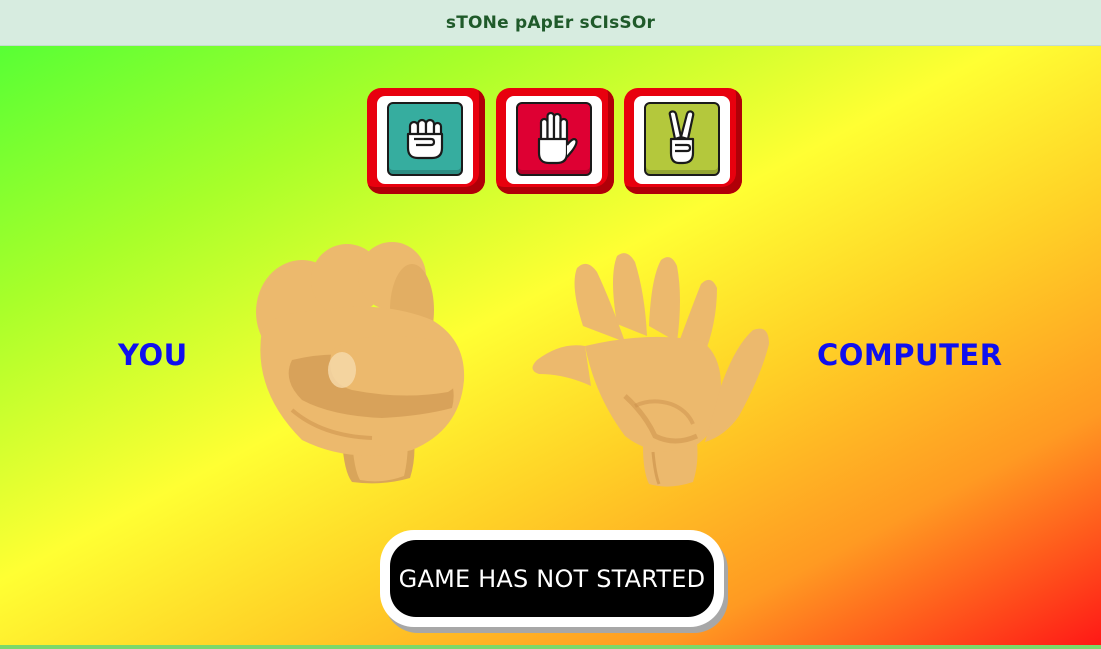 This screenshot has width=1101, height=649. I want to click on stone-choice-frame, so click(425, 140).